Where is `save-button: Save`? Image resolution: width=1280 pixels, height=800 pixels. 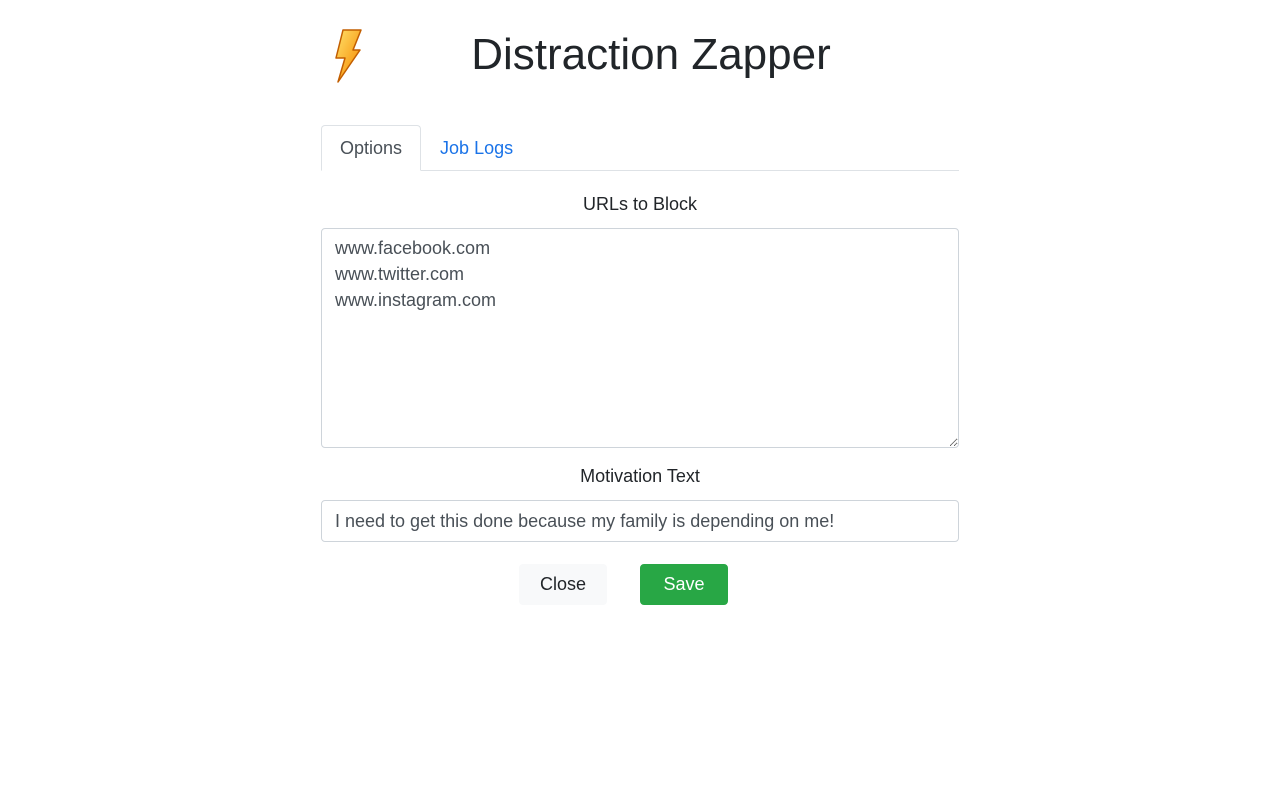 save-button: Save is located at coordinates (684, 584).